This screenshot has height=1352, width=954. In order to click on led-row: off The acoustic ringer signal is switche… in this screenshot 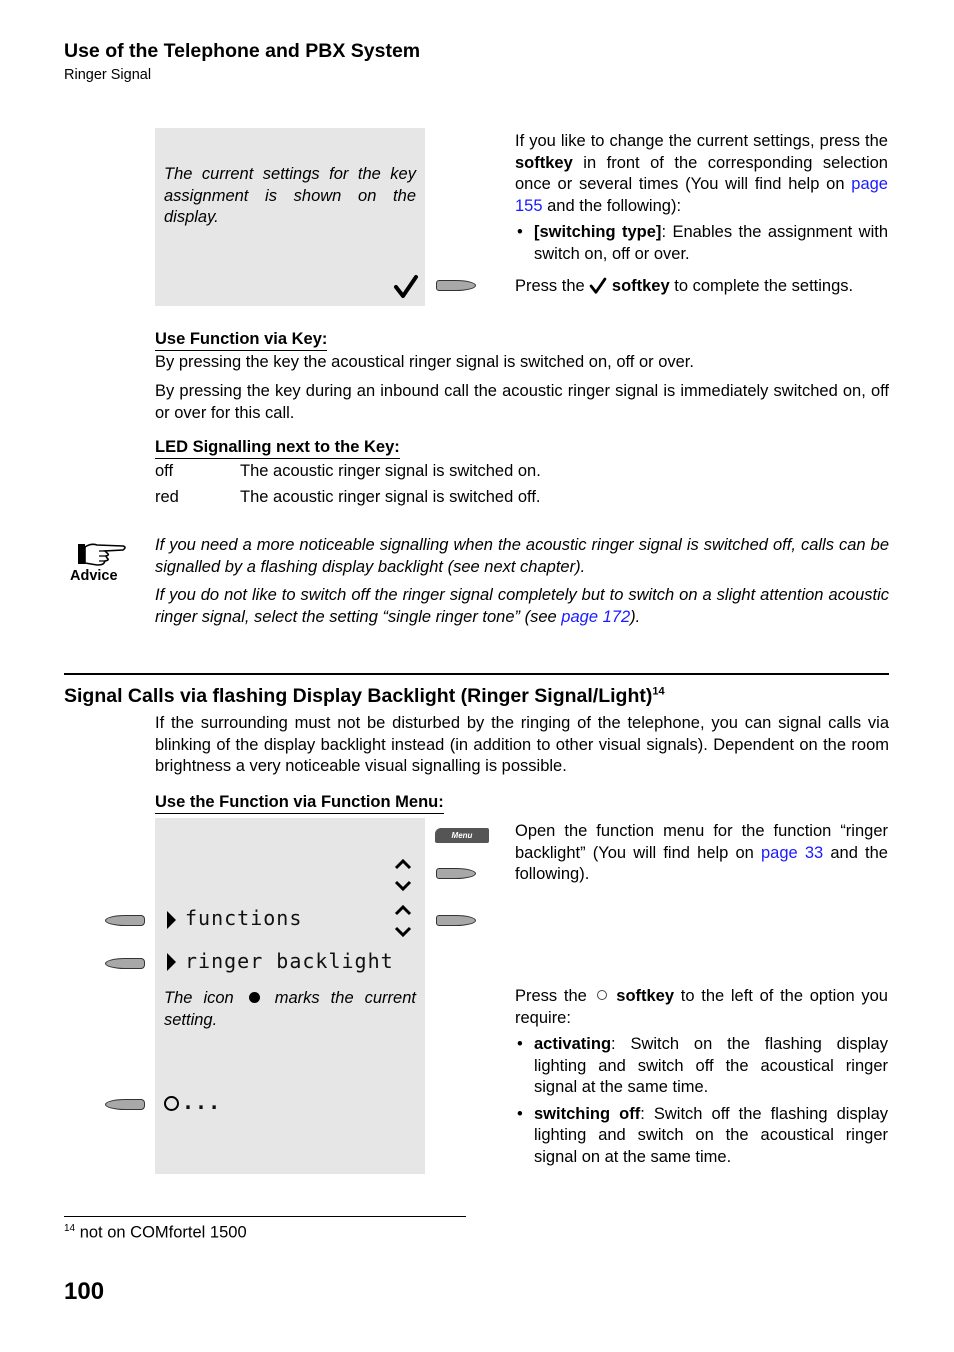, I will do `click(522, 472)`.